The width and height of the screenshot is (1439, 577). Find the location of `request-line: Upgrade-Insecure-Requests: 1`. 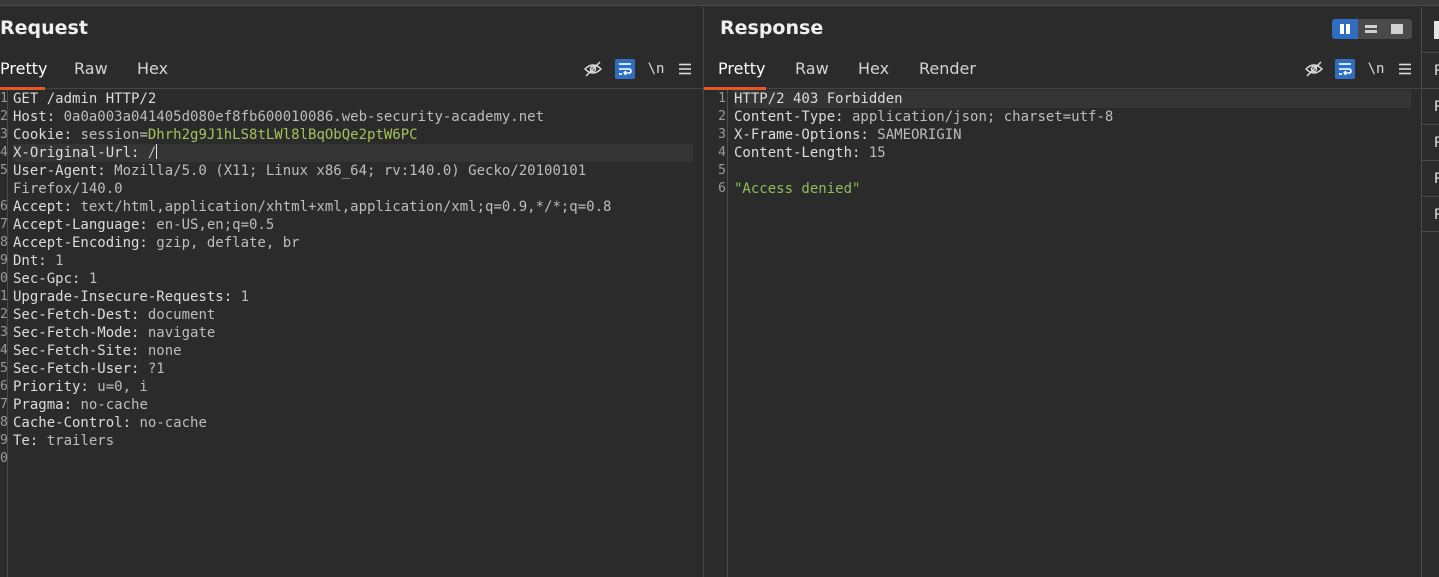

request-line: Upgrade-Insecure-Requests: 1 is located at coordinates (131, 297).